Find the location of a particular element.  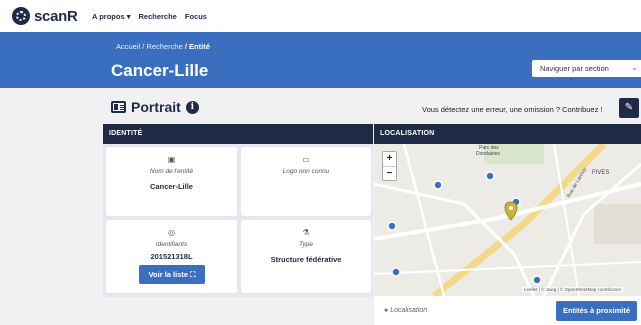

pencil-icon: ✎ is located at coordinates (629, 107).